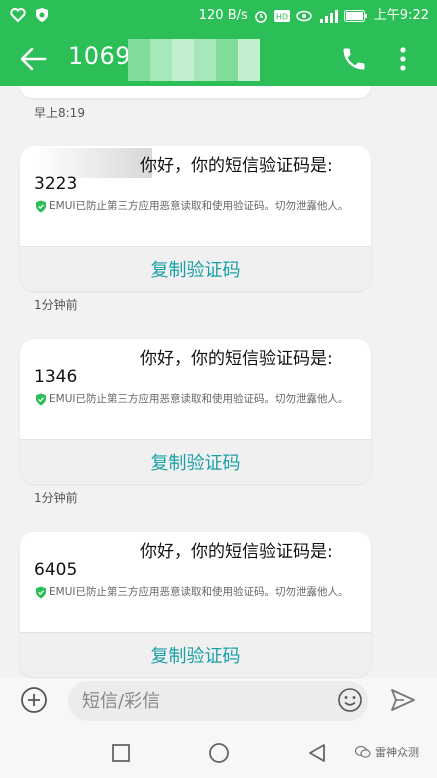 This screenshot has width=437, height=778. I want to click on privacy-mosaic, so click(194, 60).